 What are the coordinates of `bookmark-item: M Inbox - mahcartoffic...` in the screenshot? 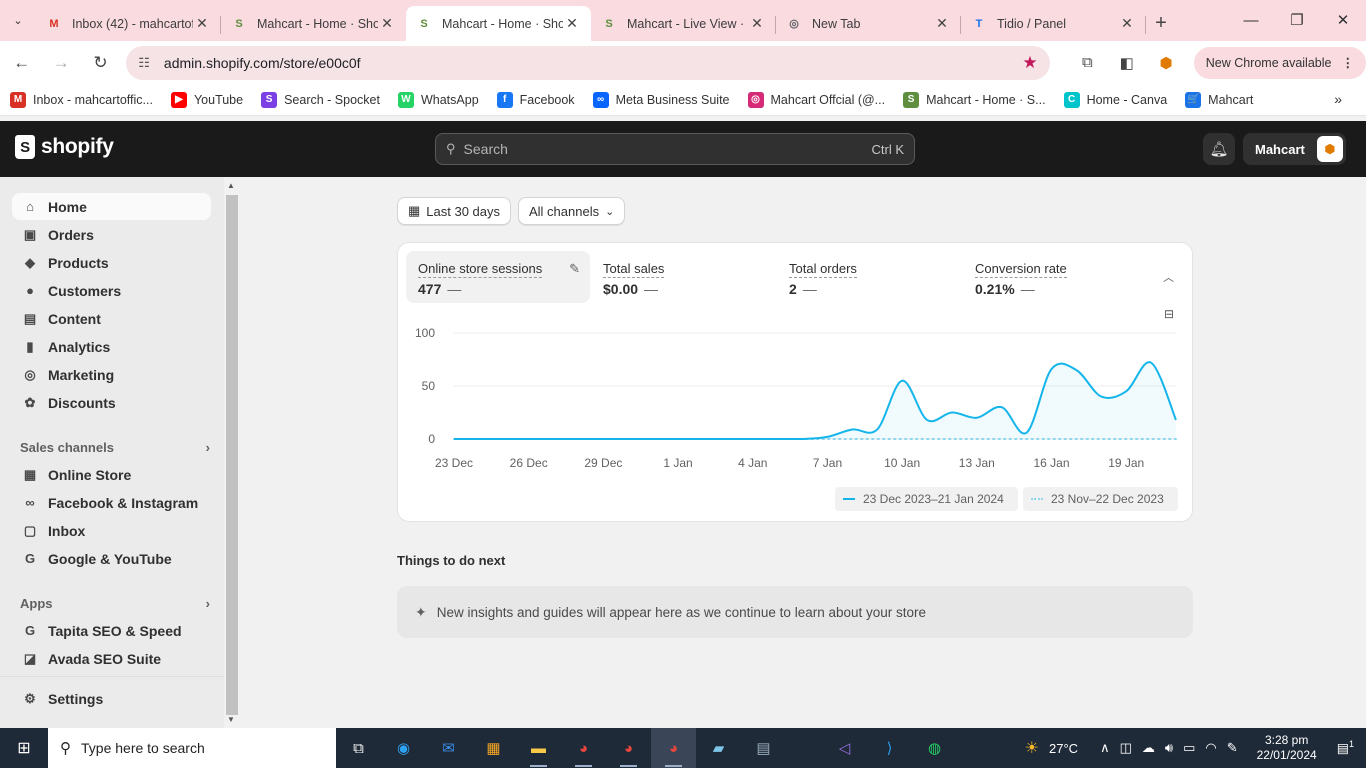 It's located at (81, 99).